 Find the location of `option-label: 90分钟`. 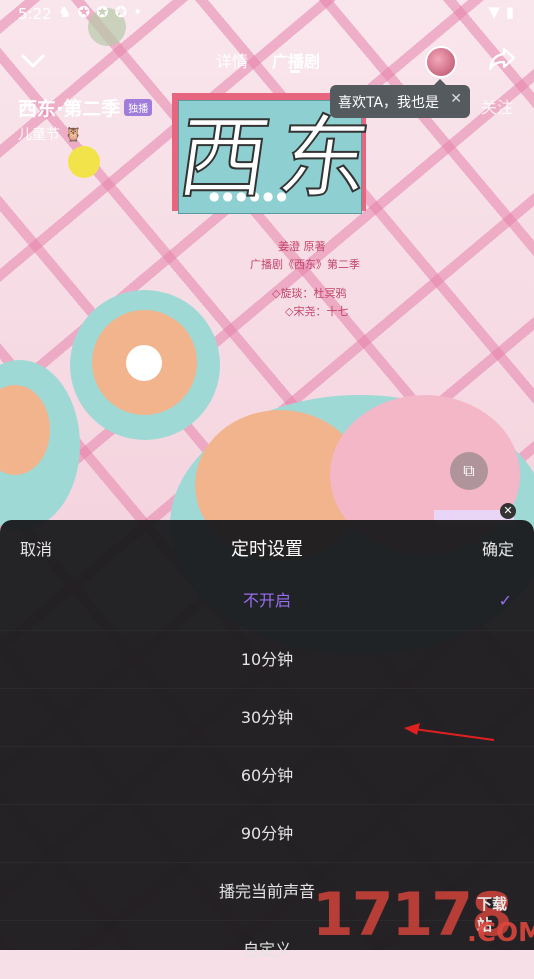

option-label: 90分钟 is located at coordinates (267, 833).